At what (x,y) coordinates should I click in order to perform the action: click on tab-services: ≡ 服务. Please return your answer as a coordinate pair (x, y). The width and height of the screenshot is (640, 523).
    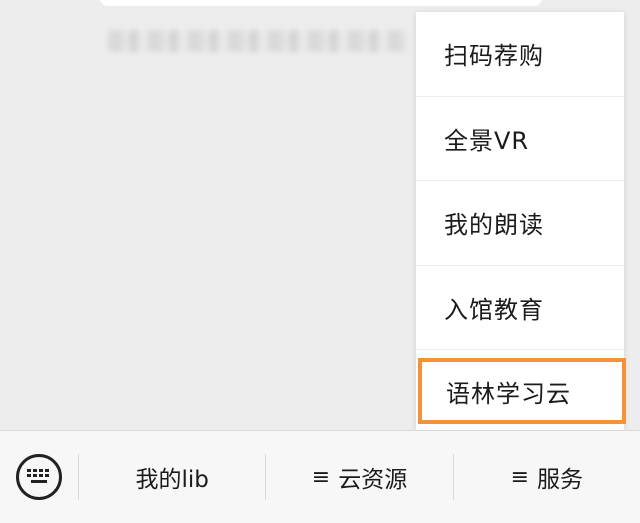
    Looking at the image, I should click on (547, 477).